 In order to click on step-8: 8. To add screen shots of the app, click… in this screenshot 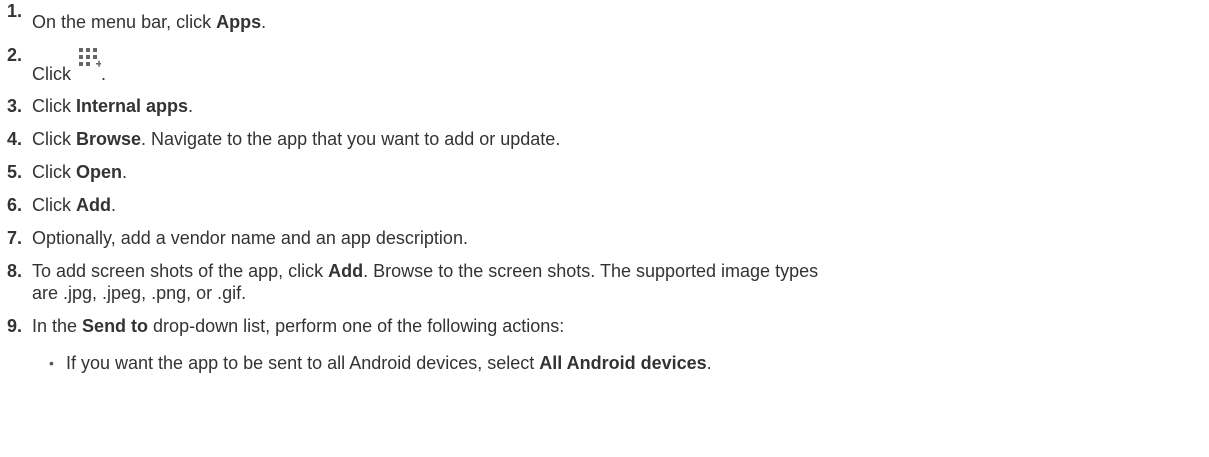, I will do `click(608, 282)`.